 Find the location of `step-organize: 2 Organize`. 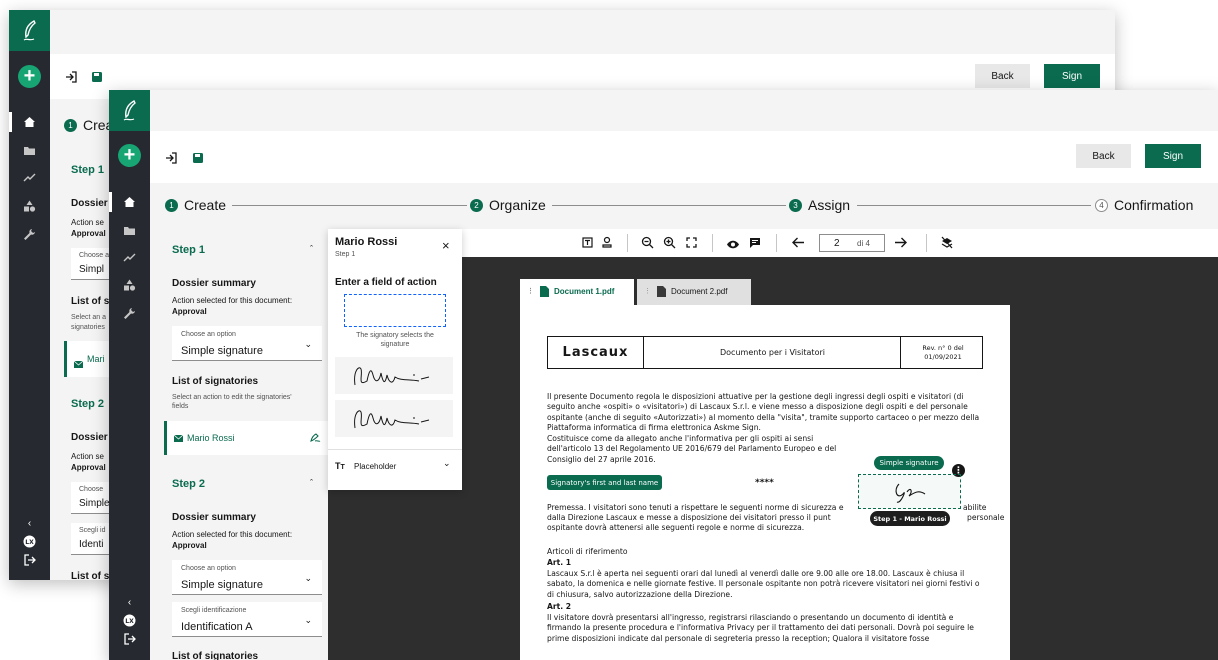

step-organize: 2 Organize is located at coordinates (508, 205).